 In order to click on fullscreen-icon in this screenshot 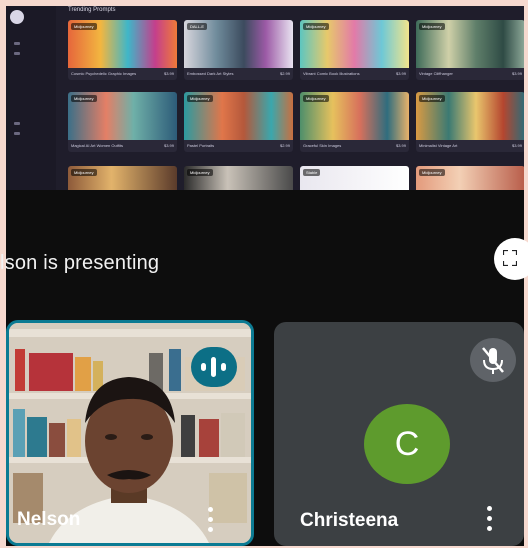, I will do `click(510, 258)`.